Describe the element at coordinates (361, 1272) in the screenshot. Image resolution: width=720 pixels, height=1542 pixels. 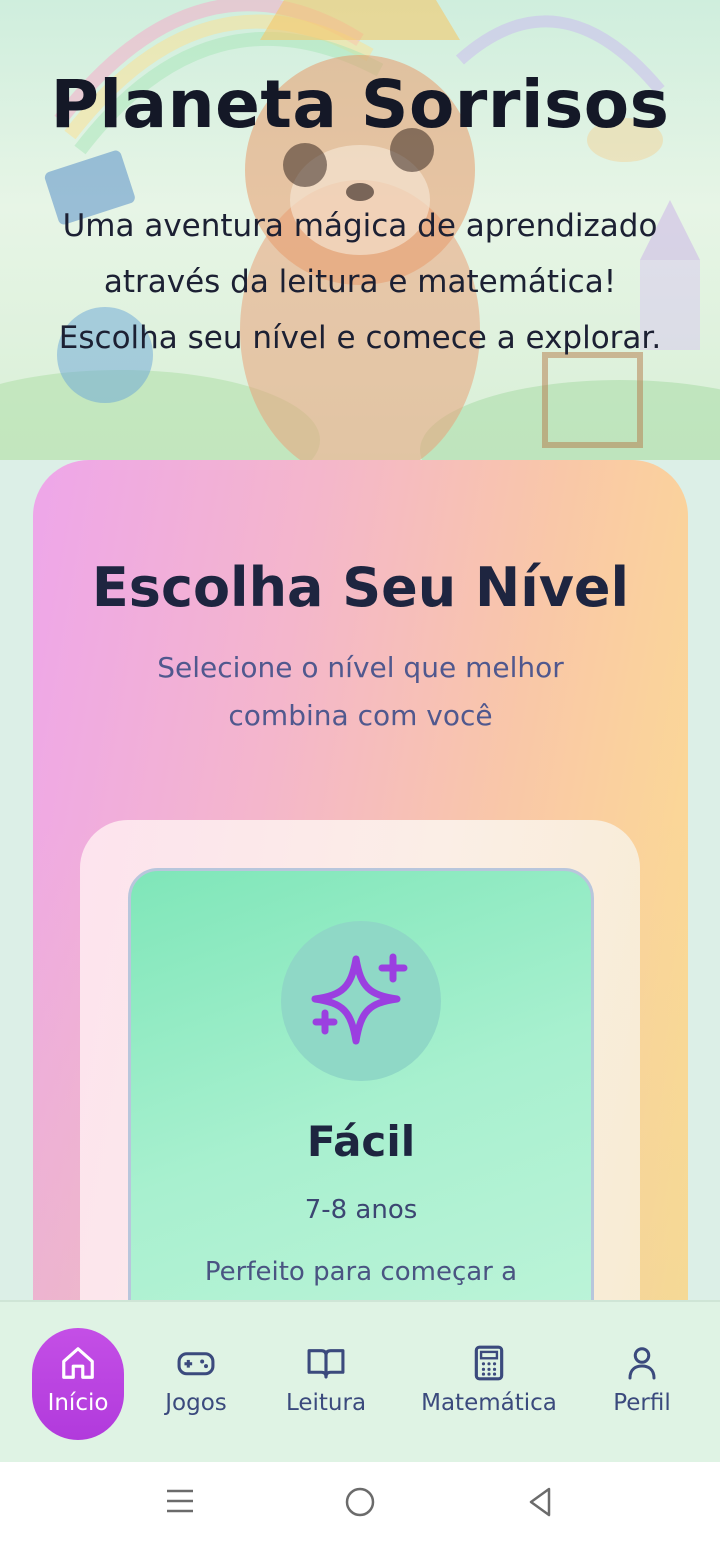
I see `level-option-description: Perfeito para começar a` at that location.